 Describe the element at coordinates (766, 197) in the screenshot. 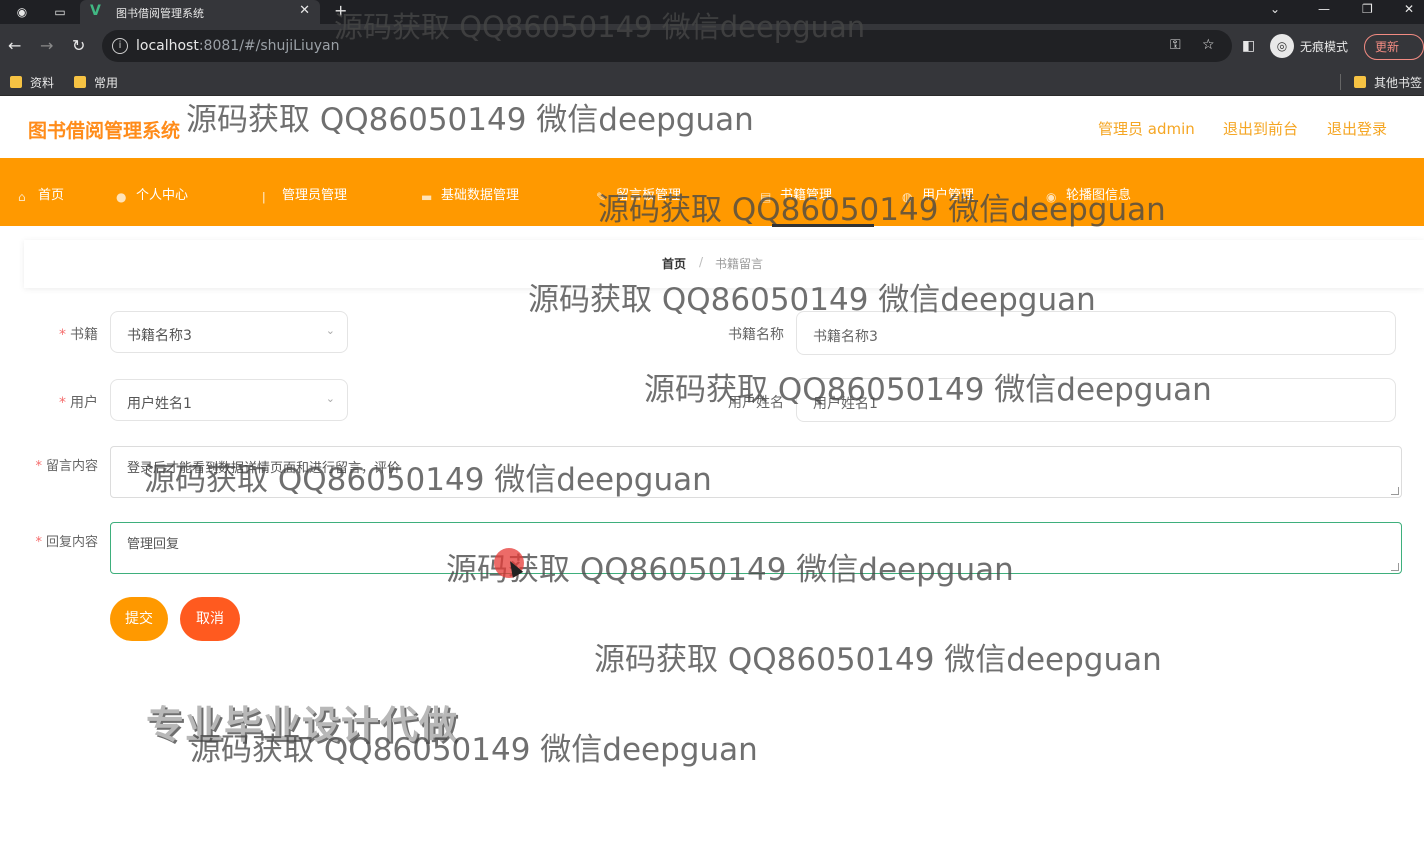

I see `book-icon: ▤` at that location.